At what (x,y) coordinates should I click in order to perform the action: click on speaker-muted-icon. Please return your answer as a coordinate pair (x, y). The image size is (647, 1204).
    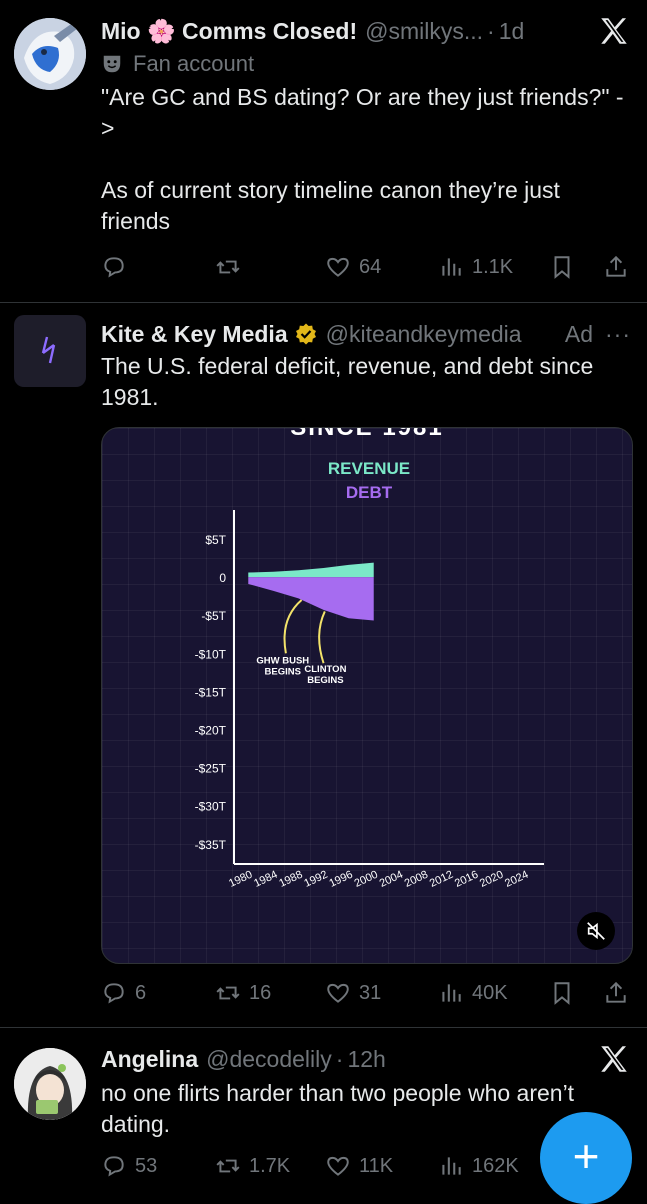
    Looking at the image, I should click on (596, 931).